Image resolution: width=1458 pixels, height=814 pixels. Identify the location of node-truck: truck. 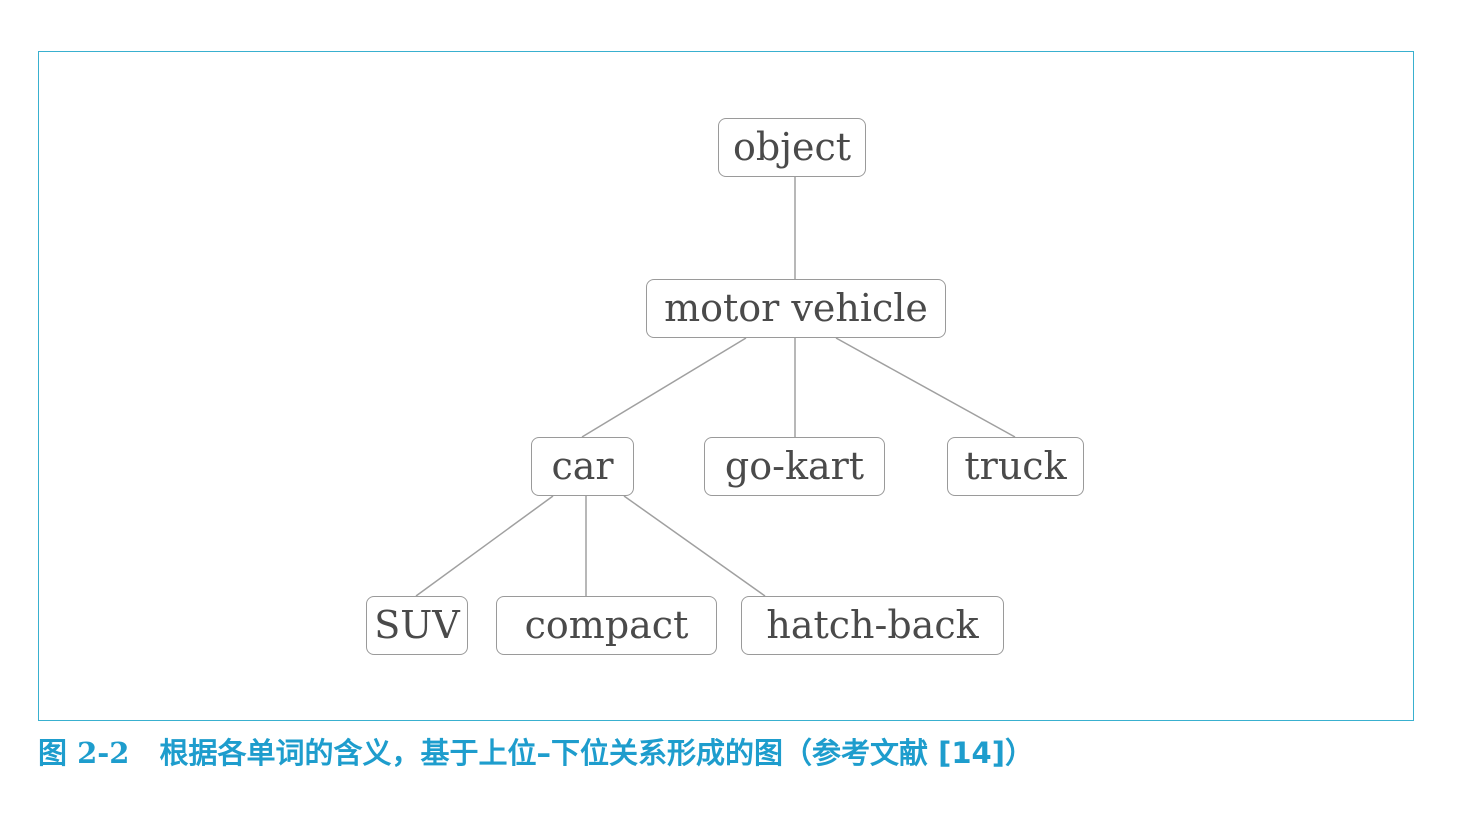
(1015, 466).